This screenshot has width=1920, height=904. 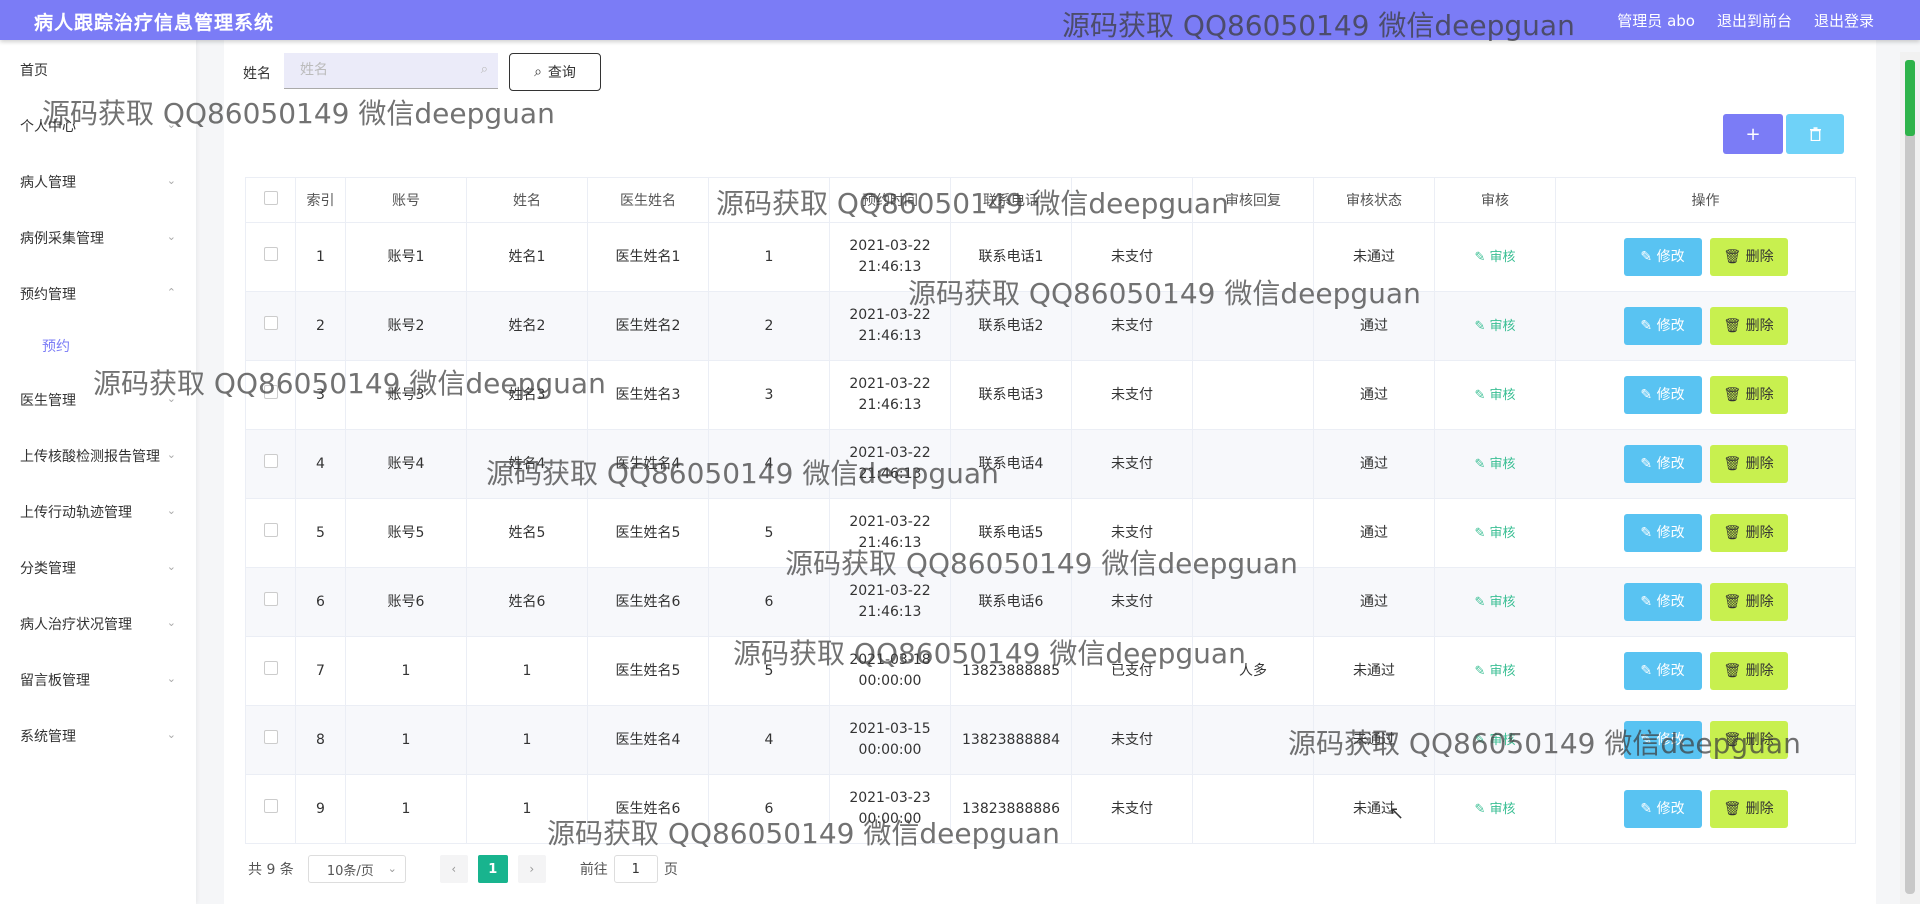 What do you see at coordinates (1759, 602) in the screenshot?
I see `delete-button-label: 删除` at bounding box center [1759, 602].